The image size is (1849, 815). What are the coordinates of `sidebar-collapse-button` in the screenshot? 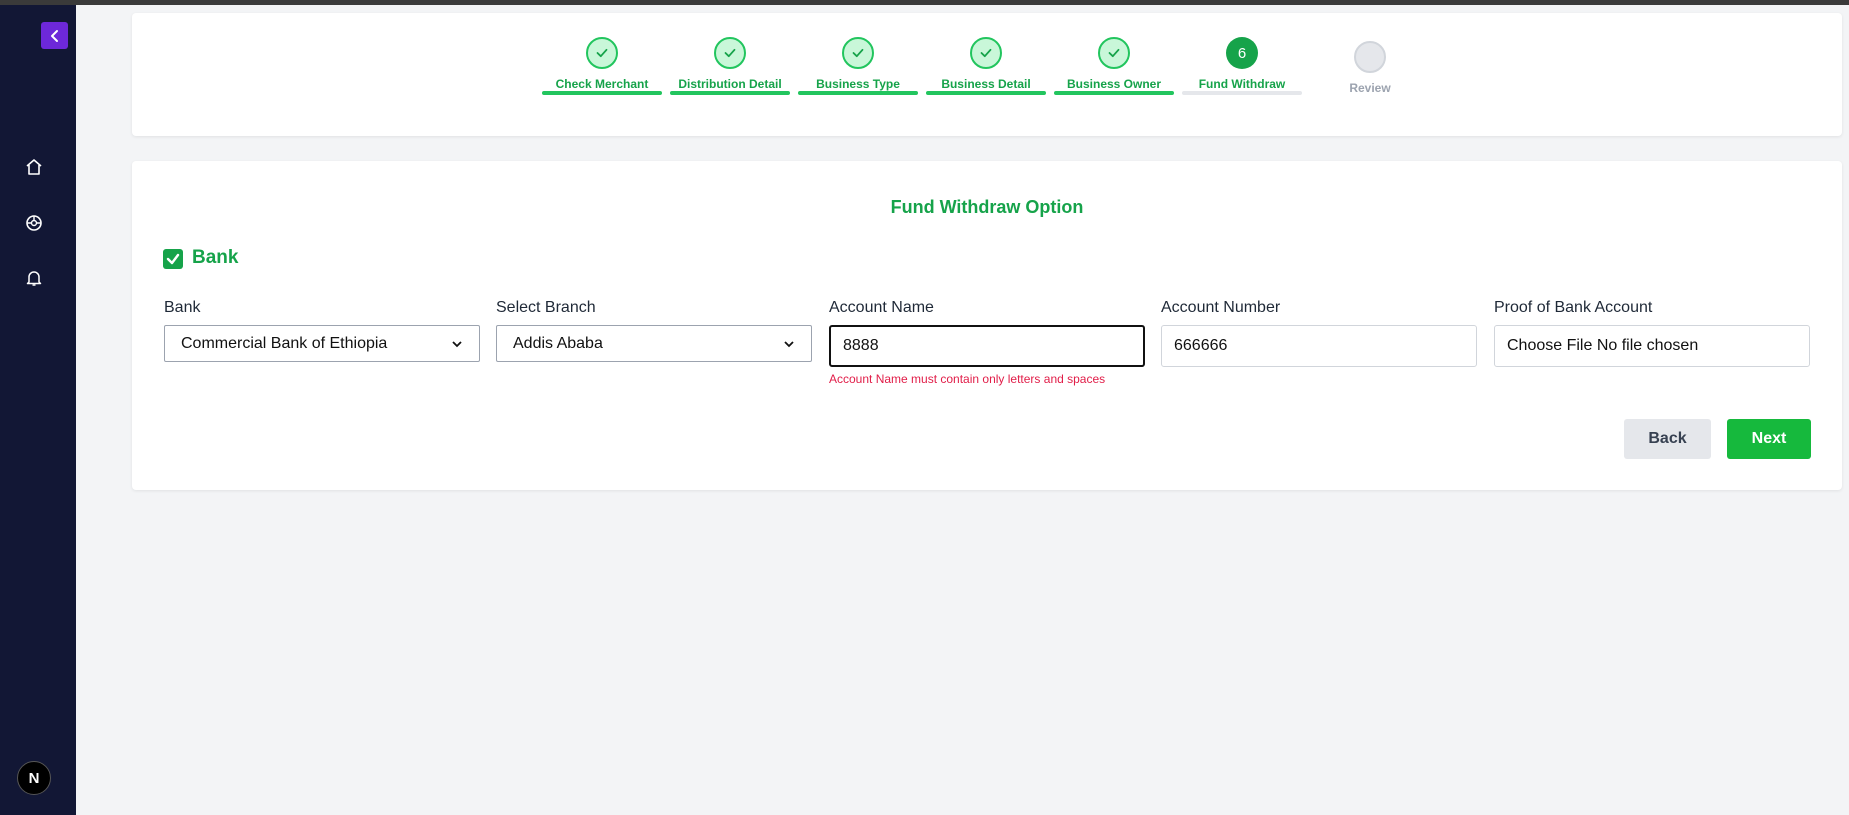 It's located at (54, 35).